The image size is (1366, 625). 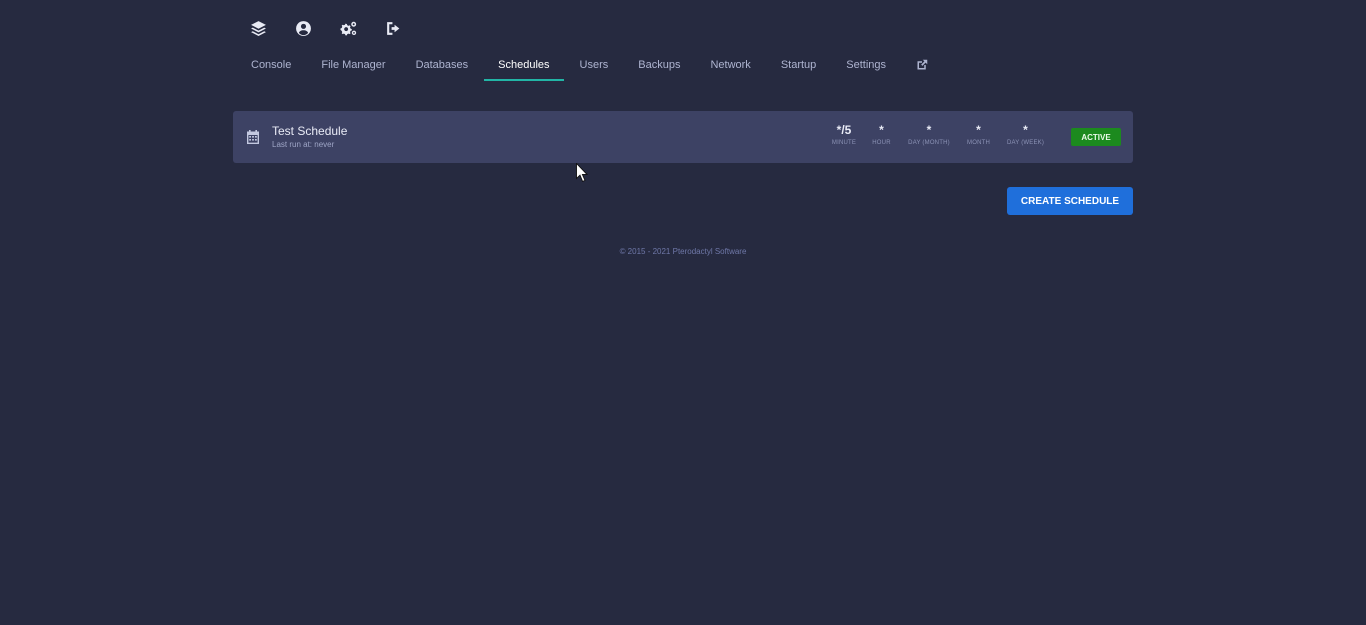 What do you see at coordinates (844, 143) in the screenshot?
I see `cron-minute-label: MINUTE` at bounding box center [844, 143].